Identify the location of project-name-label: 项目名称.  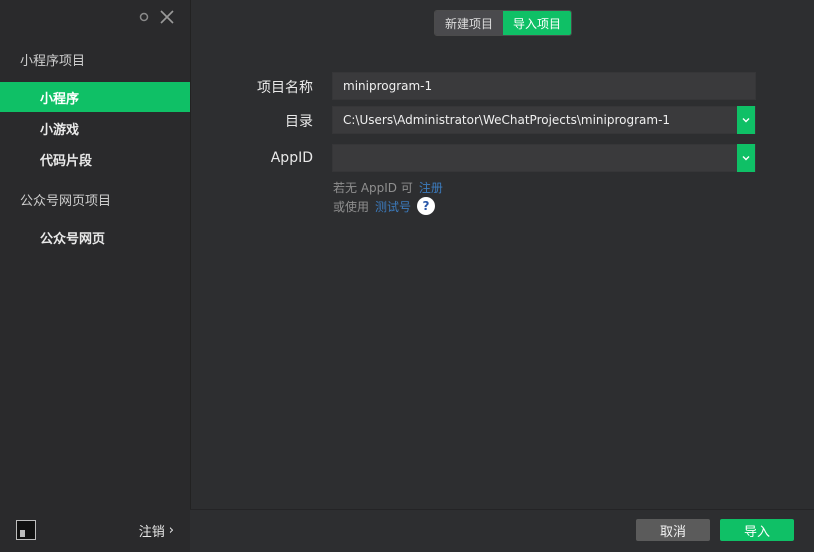
(285, 88).